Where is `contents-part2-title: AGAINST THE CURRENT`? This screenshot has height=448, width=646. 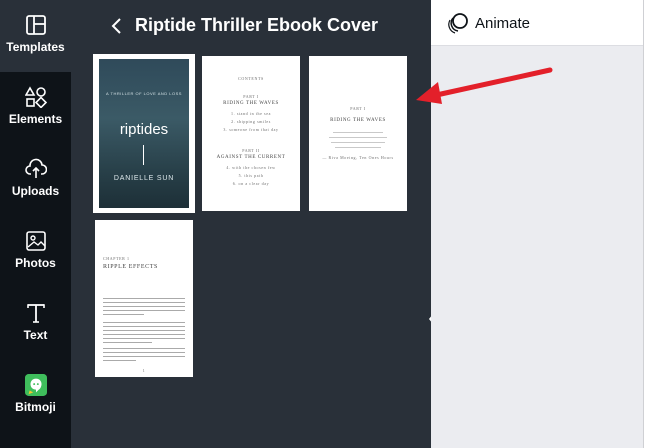
contents-part2-title: AGAINST THE CURRENT is located at coordinates (251, 157).